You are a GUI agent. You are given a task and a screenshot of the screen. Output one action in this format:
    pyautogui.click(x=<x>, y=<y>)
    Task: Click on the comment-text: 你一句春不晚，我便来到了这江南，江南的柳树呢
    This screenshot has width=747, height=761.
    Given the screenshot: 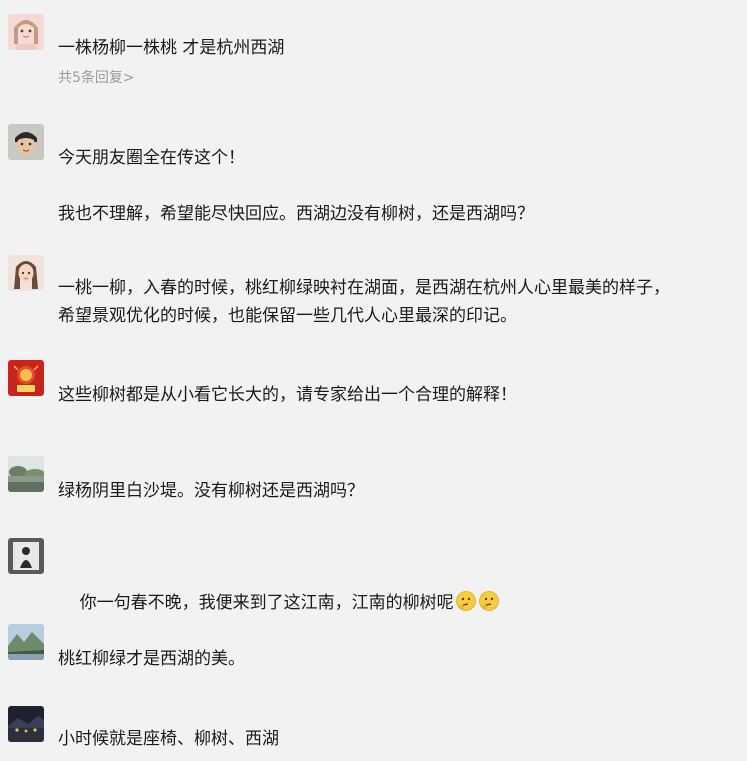 What is the action you would take?
    pyautogui.click(x=393, y=603)
    